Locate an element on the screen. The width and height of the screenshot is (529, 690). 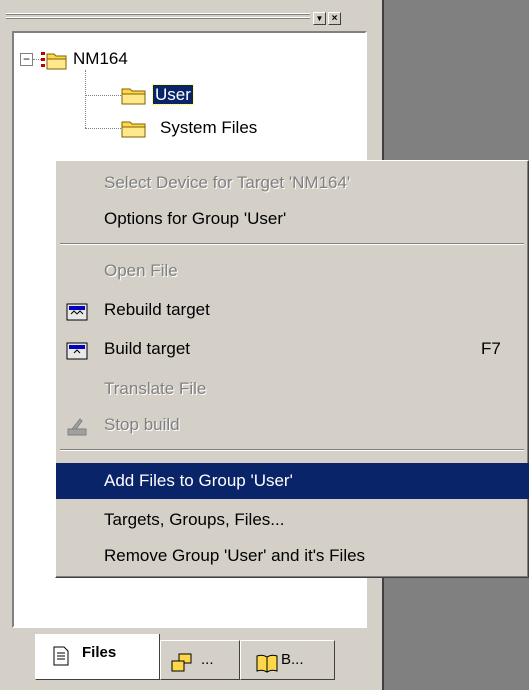
menu-item-build-target: Build target F7 is located at coordinates (292, 349).